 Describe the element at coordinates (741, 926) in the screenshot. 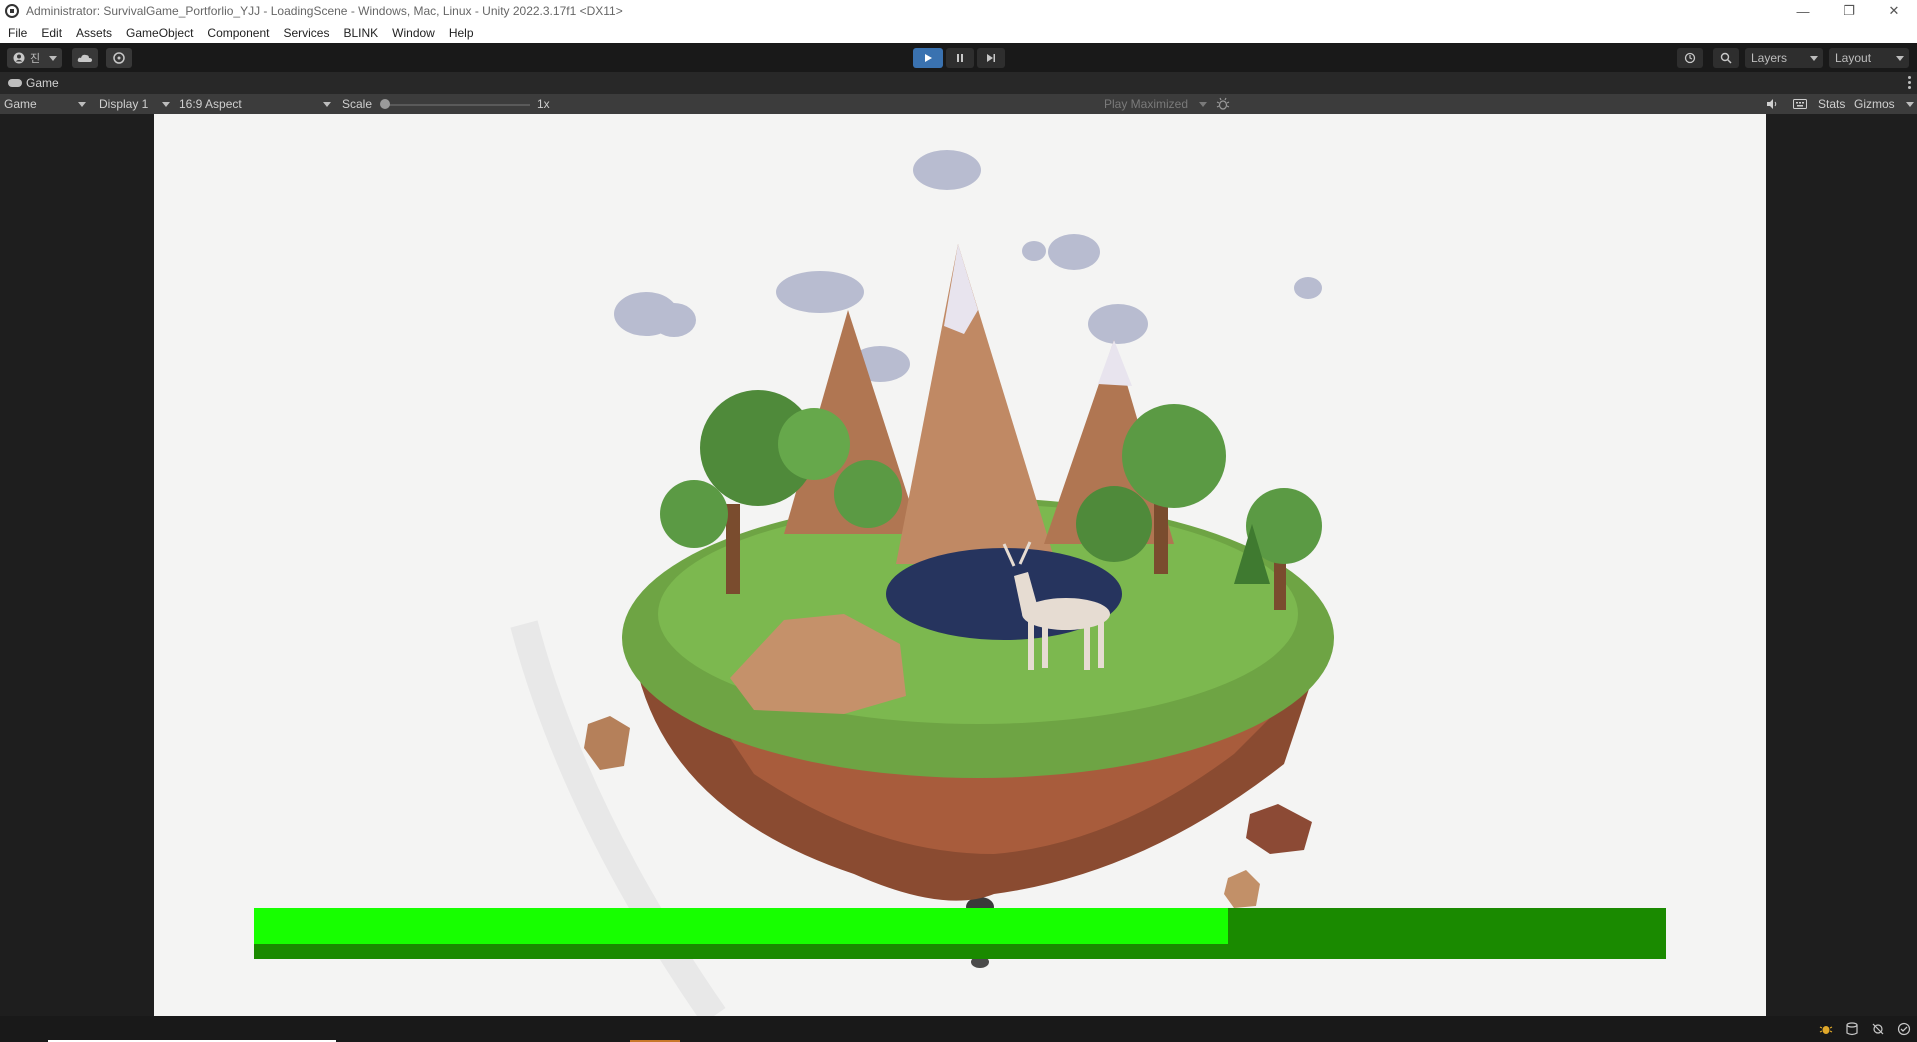

I see `loading-progress-fill` at that location.